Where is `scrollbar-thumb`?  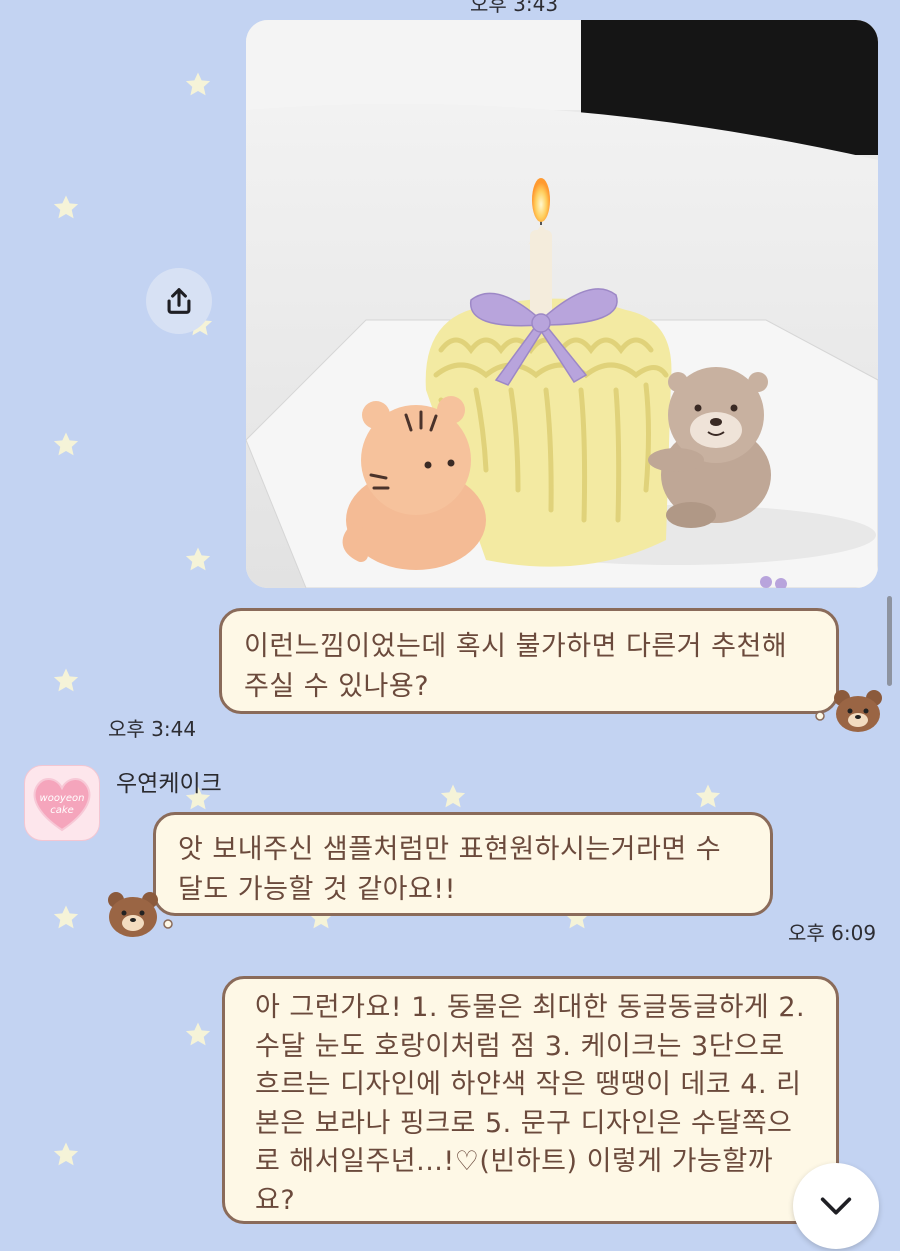
scrollbar-thumb is located at coordinates (889, 641).